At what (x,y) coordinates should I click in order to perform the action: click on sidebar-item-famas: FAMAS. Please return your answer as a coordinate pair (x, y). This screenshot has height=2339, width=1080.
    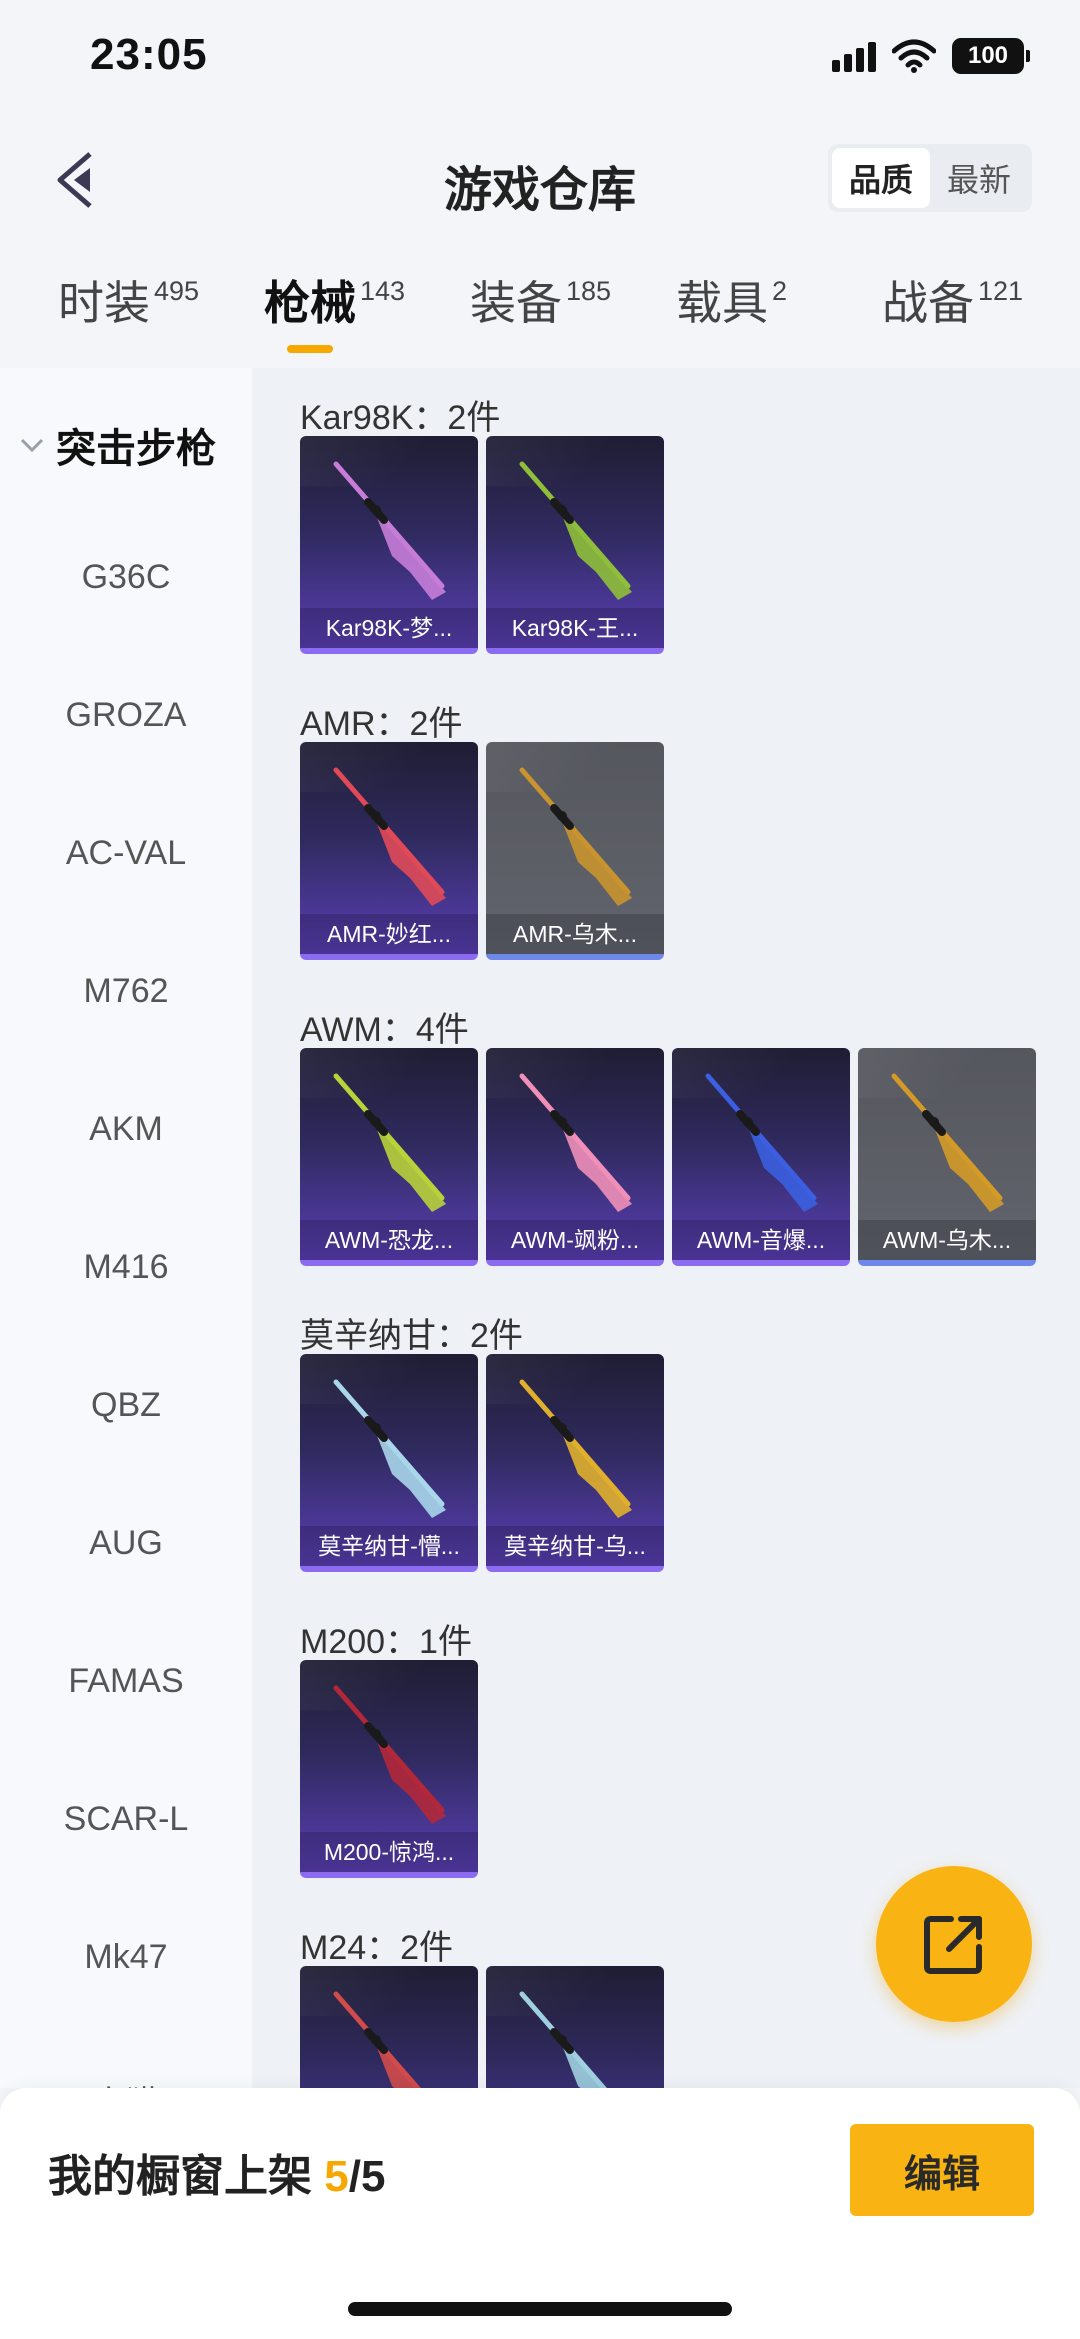
    Looking at the image, I should click on (126, 1681).